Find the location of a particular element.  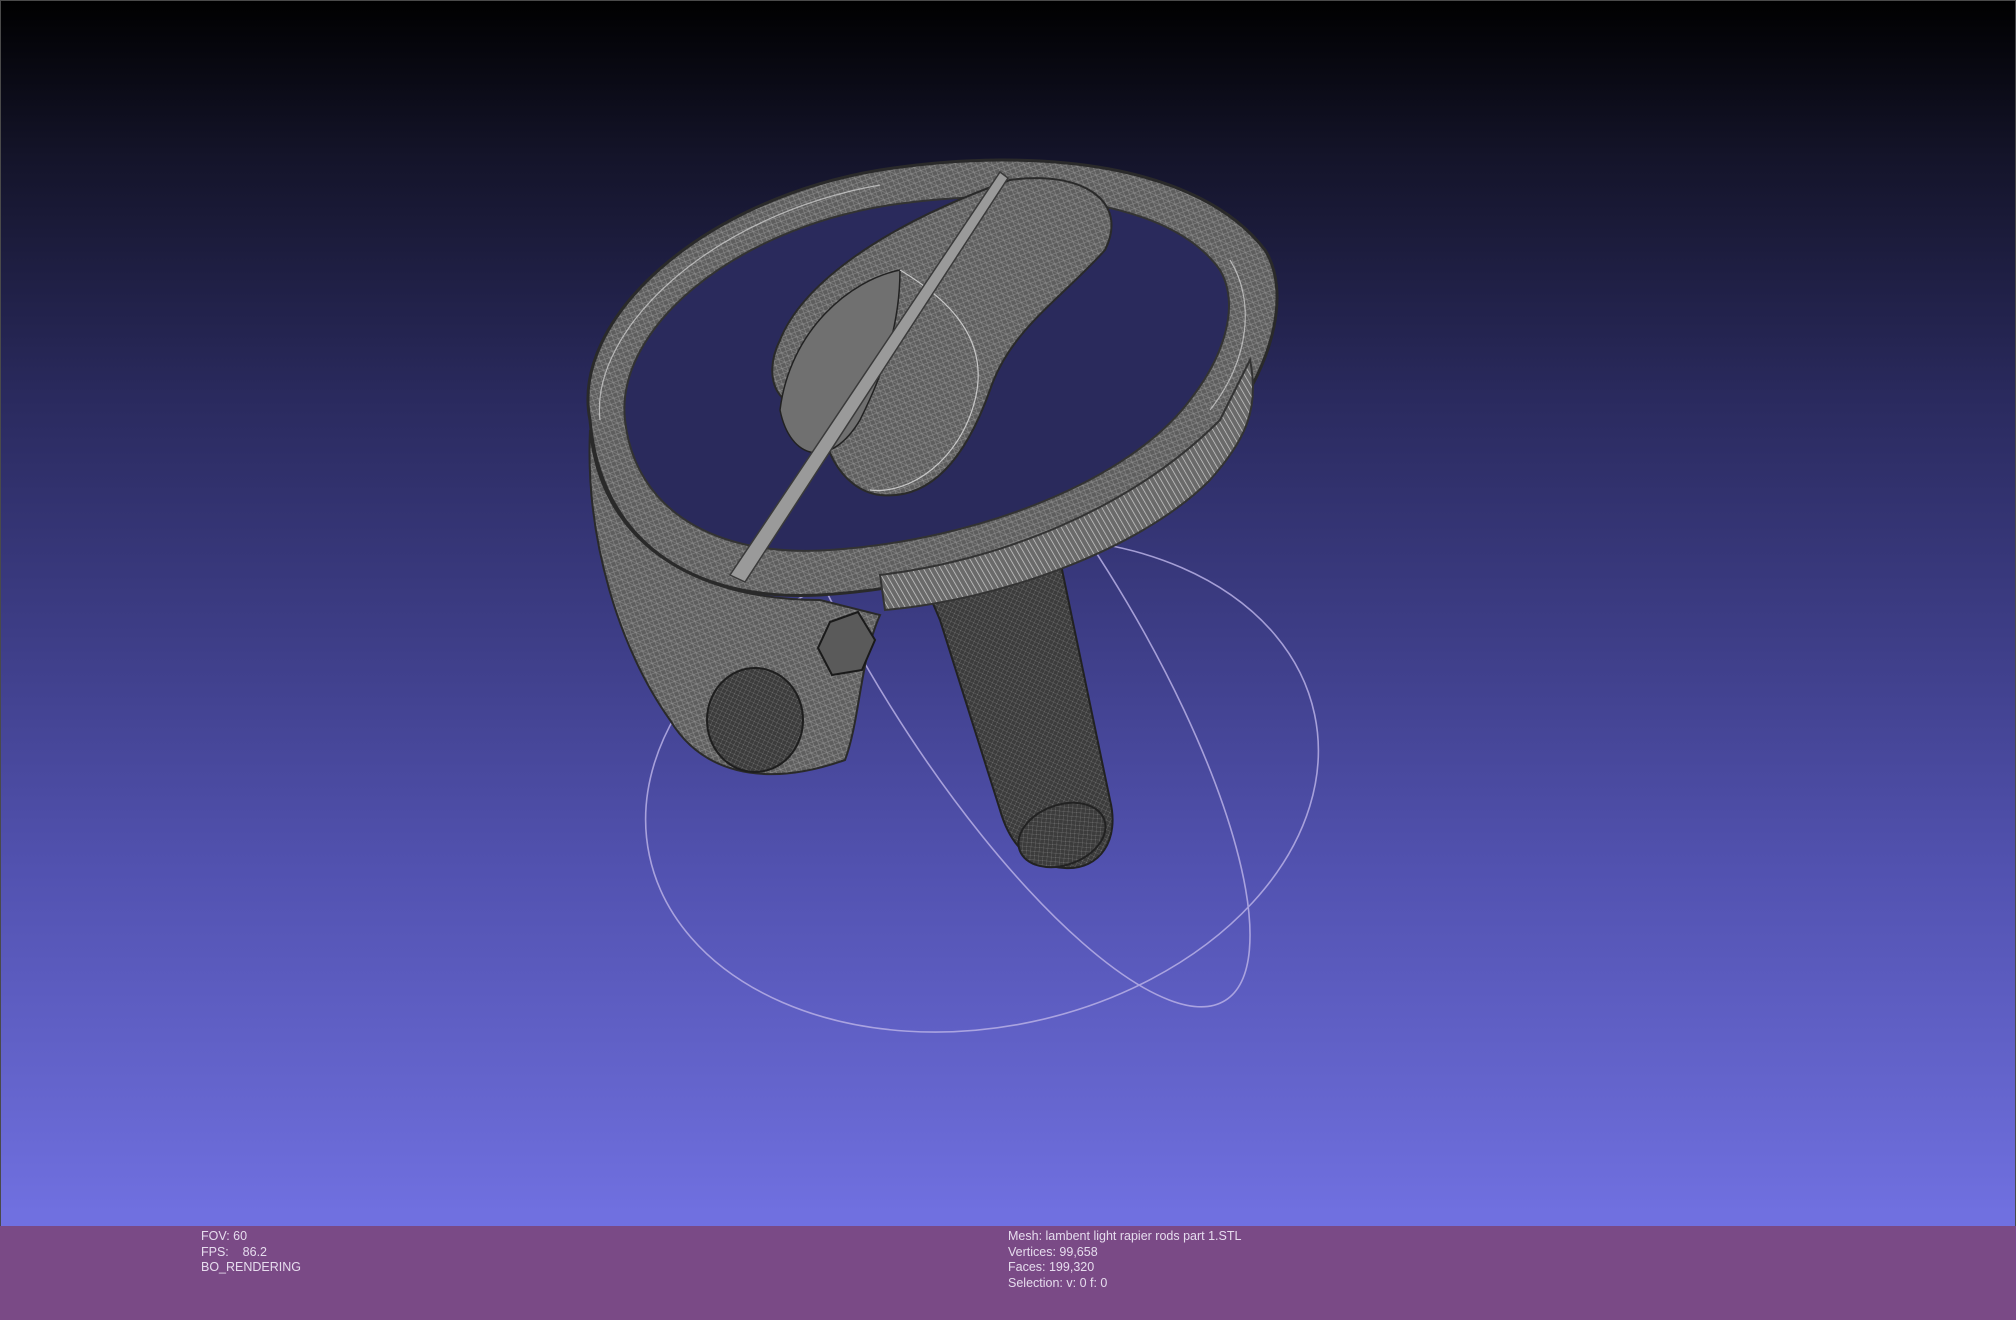

fps-label: FPS: 86.2 is located at coordinates (234, 1251).